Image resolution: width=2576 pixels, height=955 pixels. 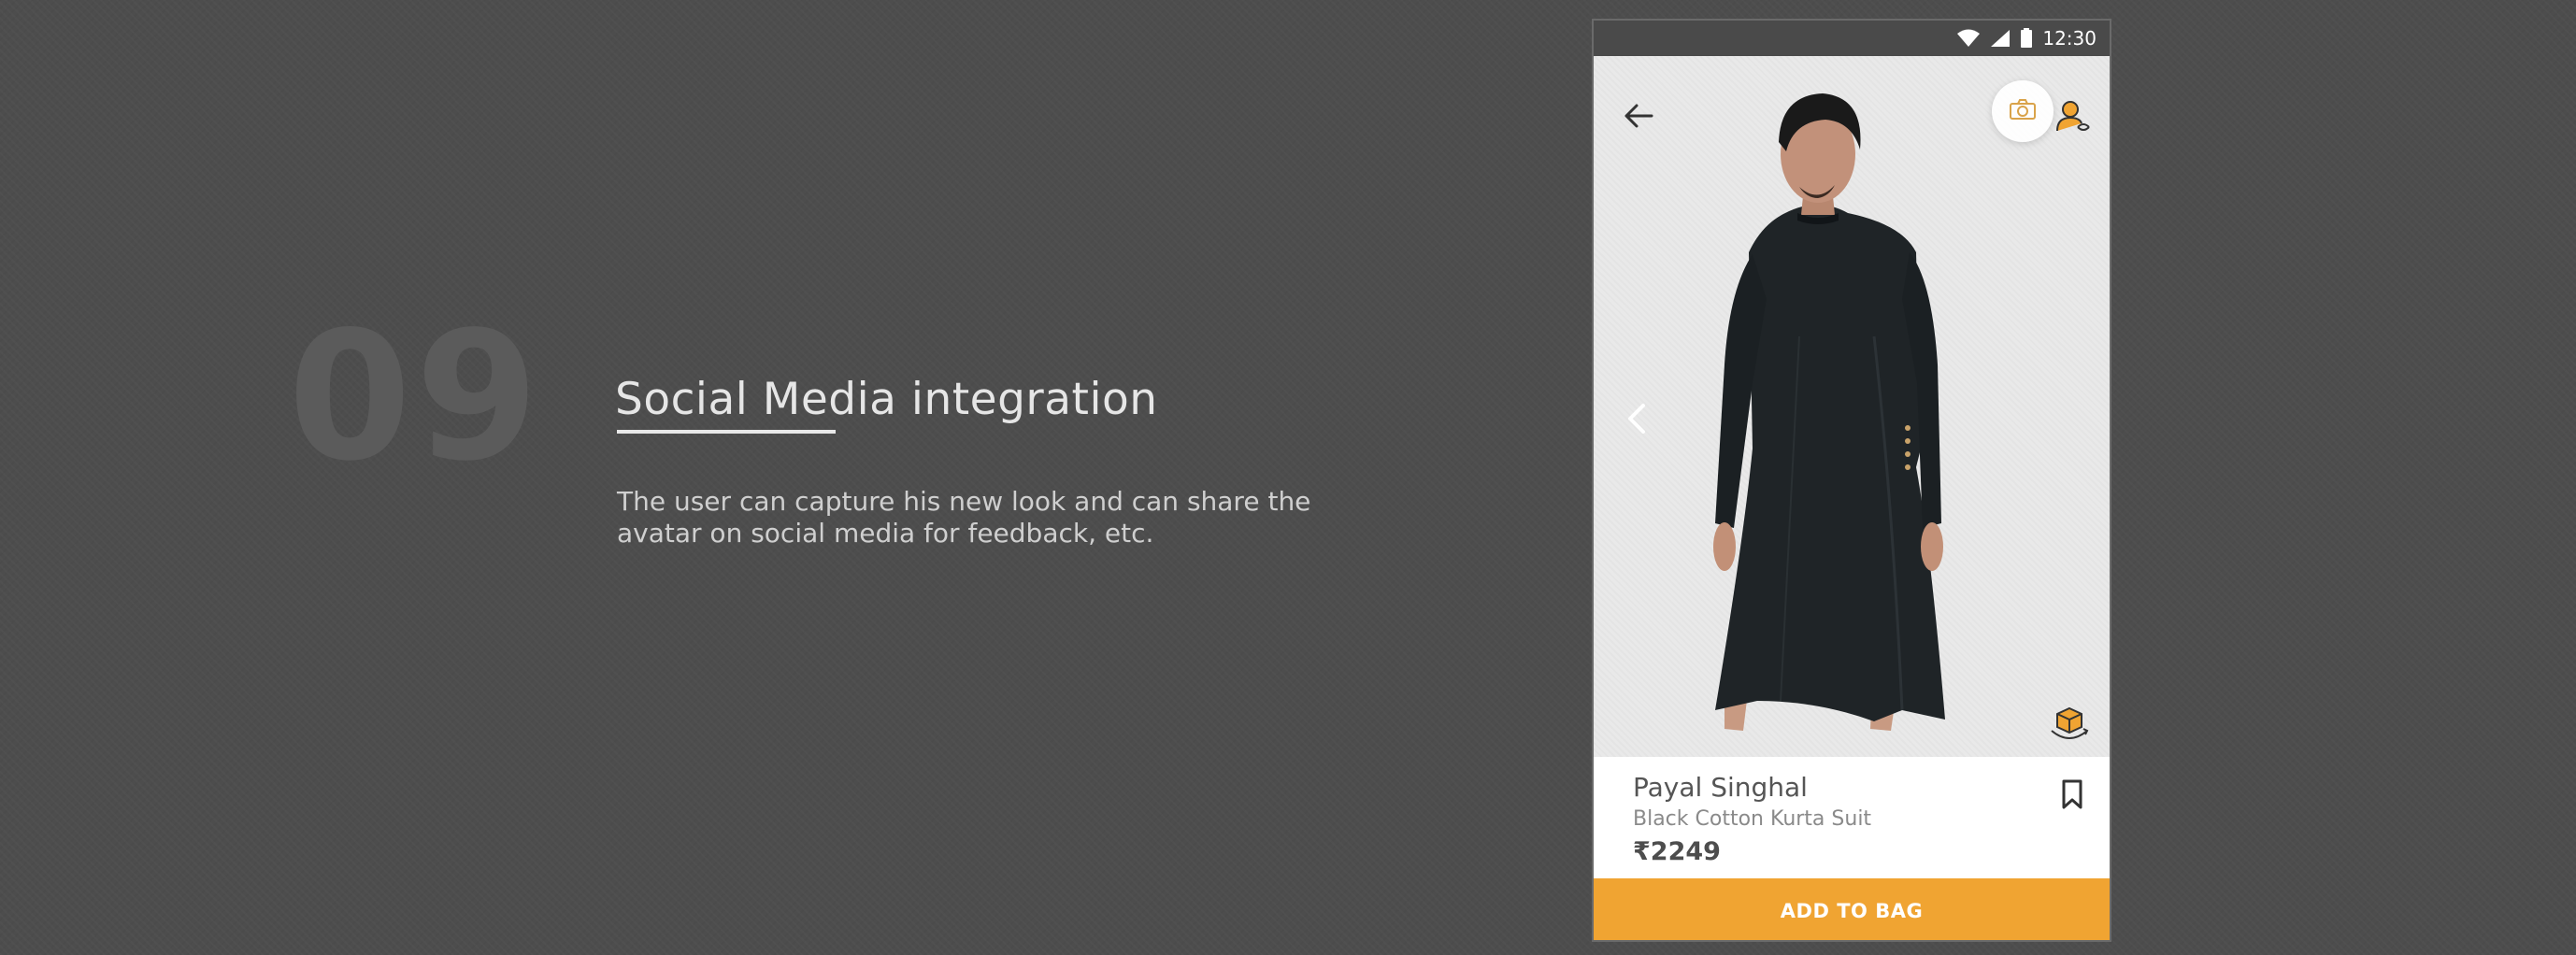 I want to click on status-bar: 12:30, so click(x=1852, y=38).